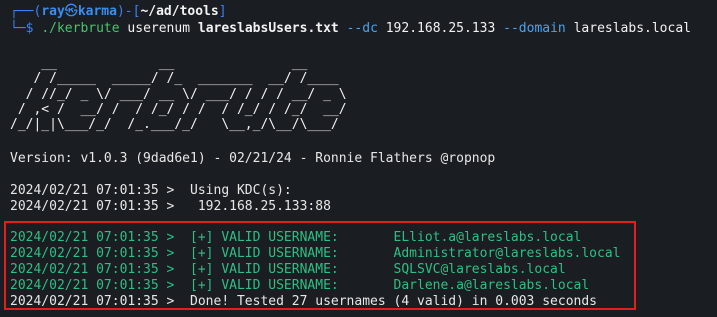 Image resolution: width=717 pixels, height=317 pixels. I want to click on prompt-user: ray, so click(53, 11).